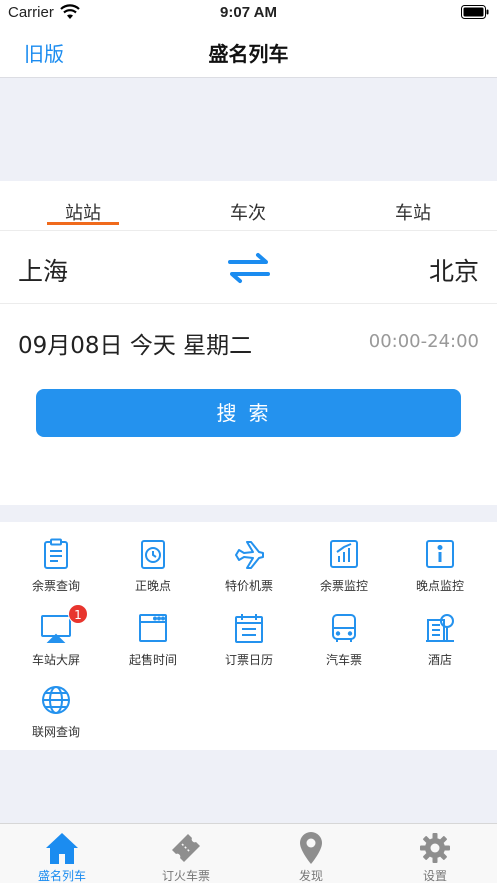  I want to click on globe-icon, so click(56, 700).